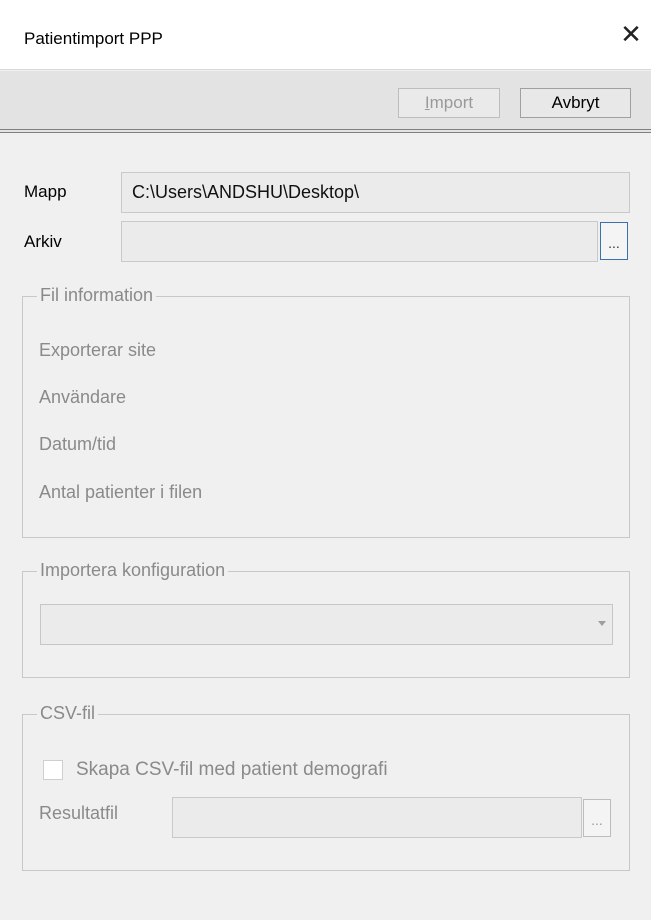  What do you see at coordinates (78, 444) in the screenshot?
I see `file-info-datetime: Datum/tid` at bounding box center [78, 444].